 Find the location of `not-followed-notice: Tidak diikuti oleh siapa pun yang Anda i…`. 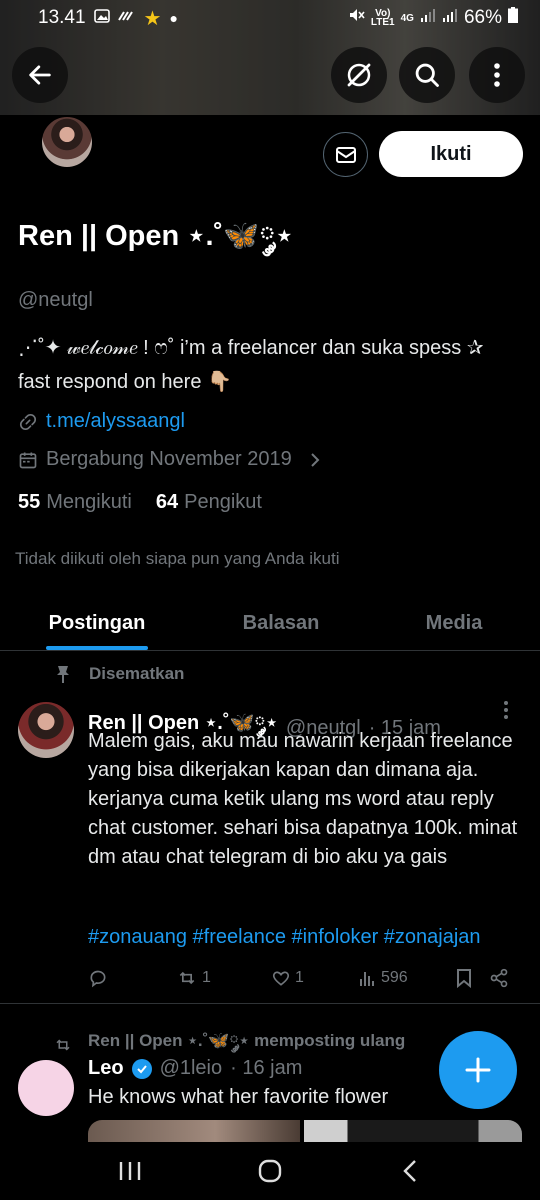

not-followed-notice: Tidak diikuti oleh siapa pun yang Anda i… is located at coordinates (177, 558).